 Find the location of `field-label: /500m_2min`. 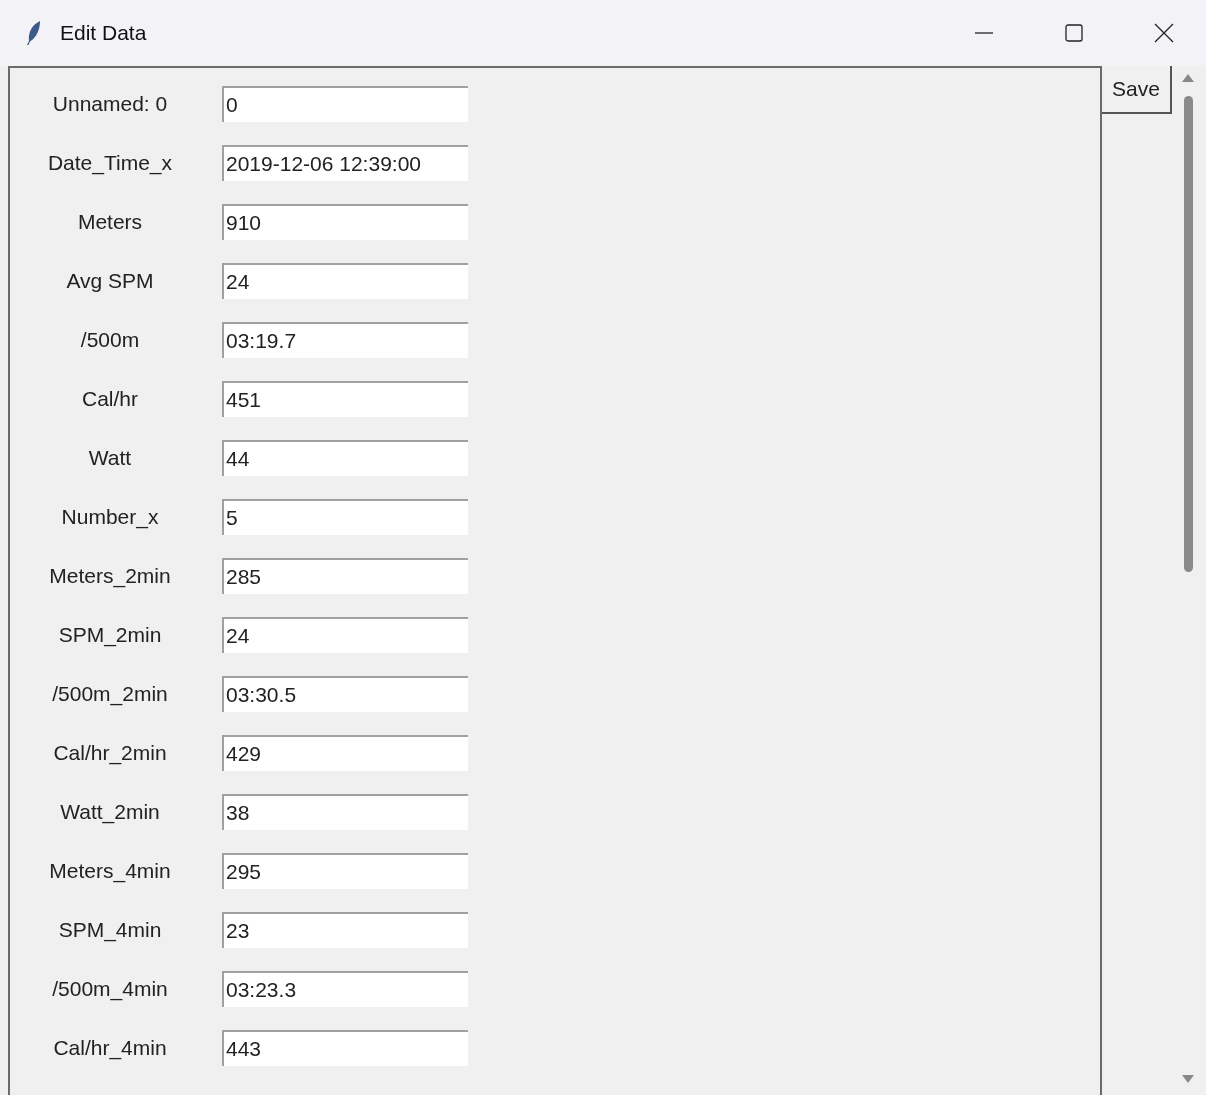

field-label: /500m_2min is located at coordinates (110, 693).